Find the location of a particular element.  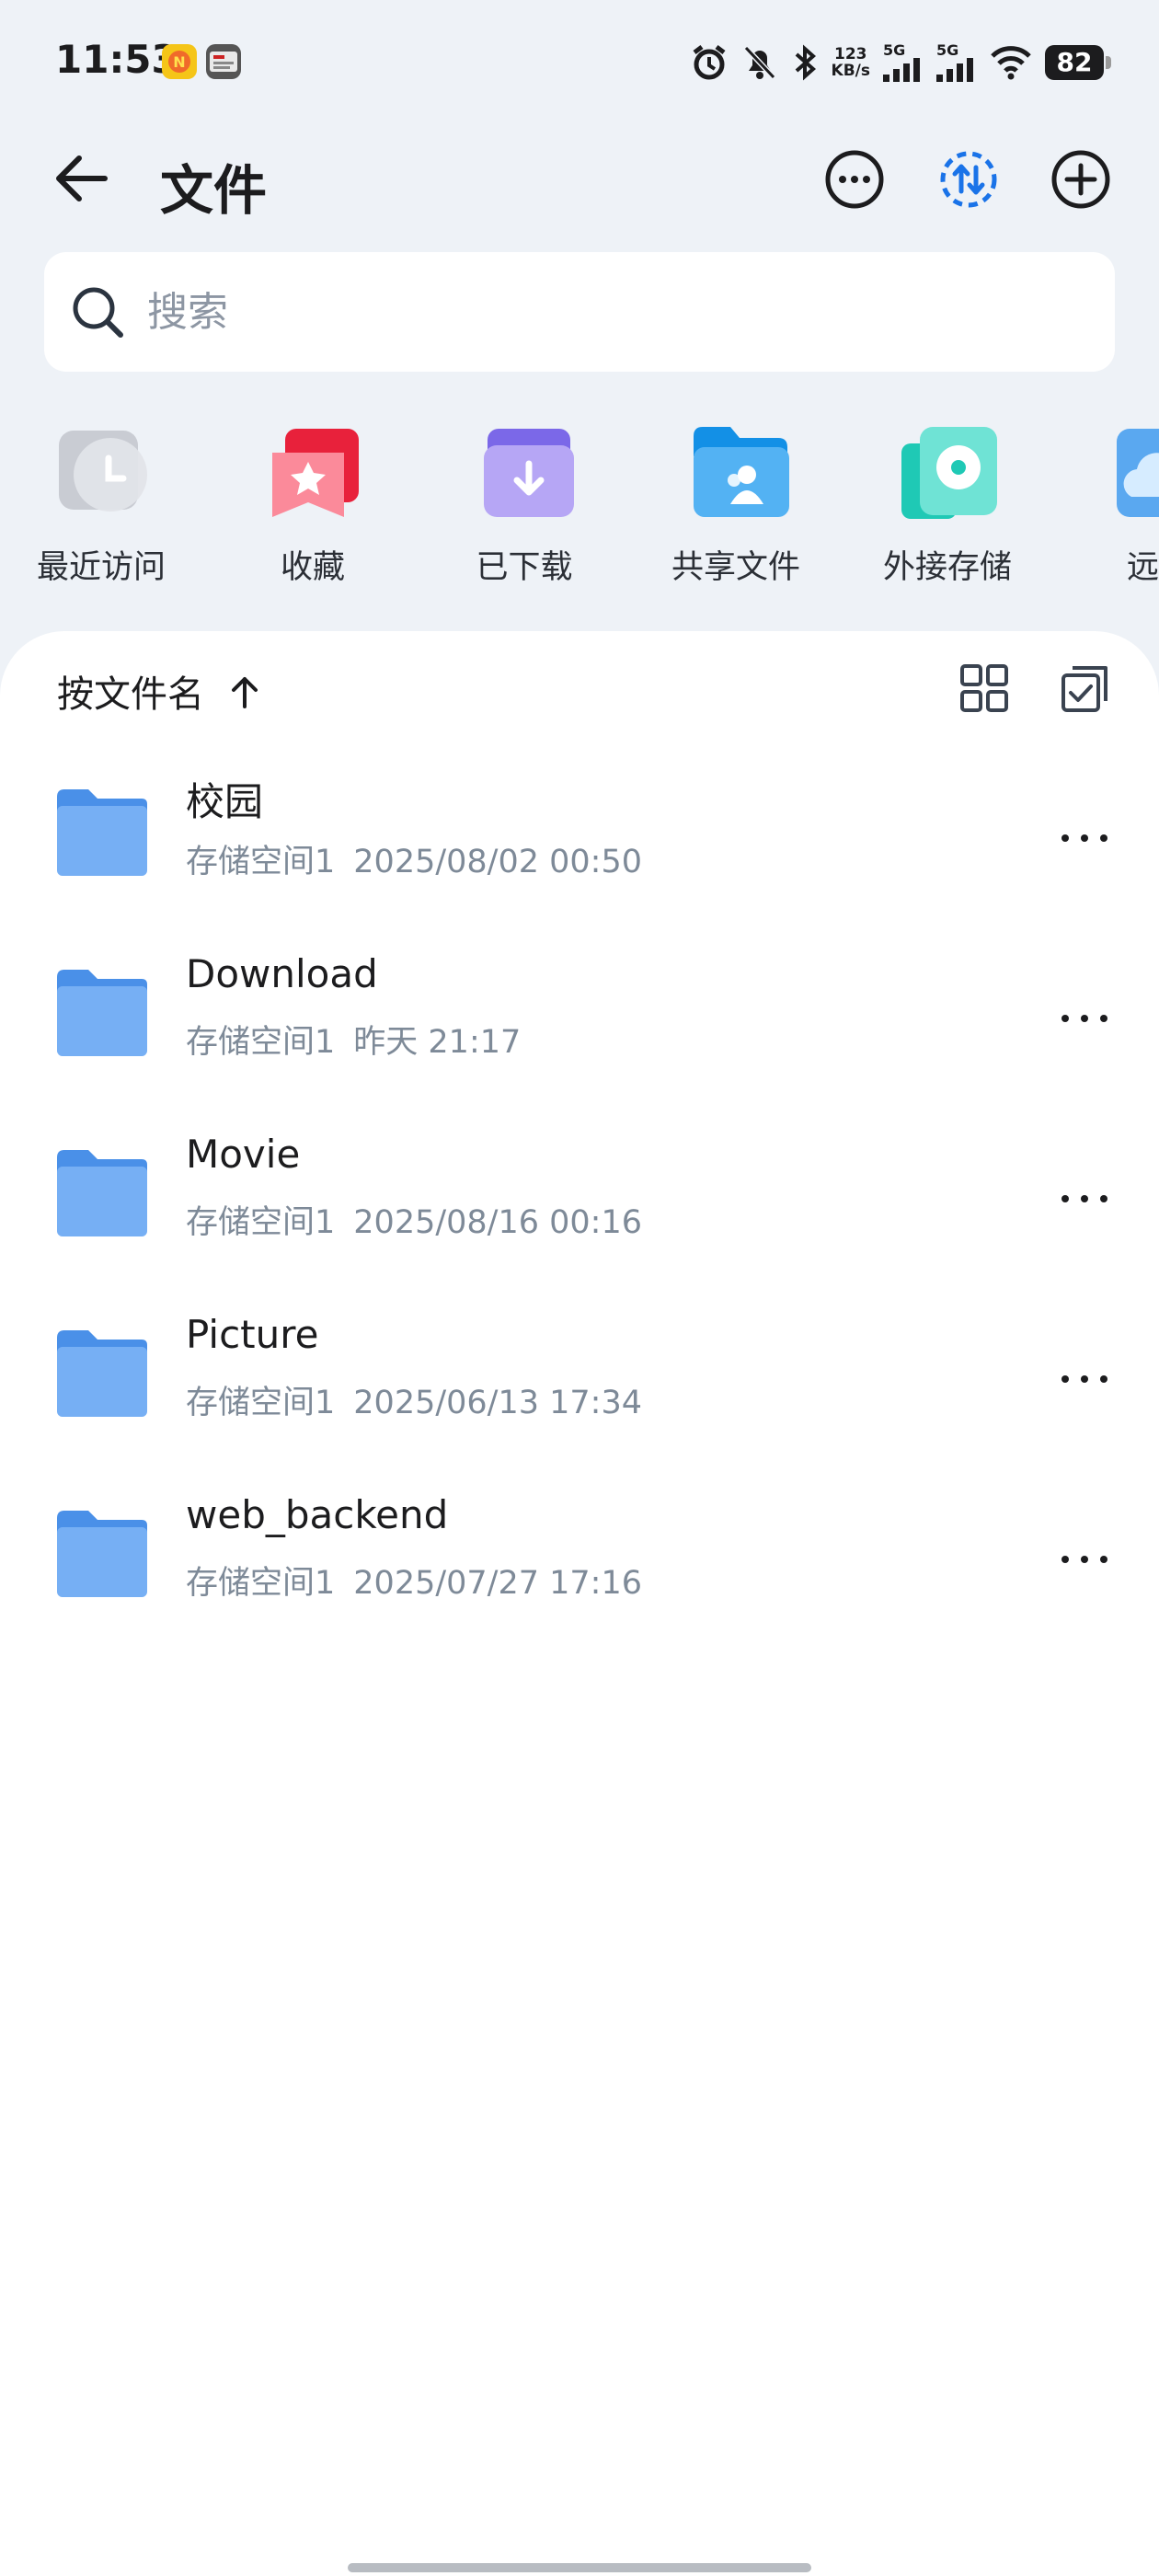

top-bar: 文件 is located at coordinates (579, 179).